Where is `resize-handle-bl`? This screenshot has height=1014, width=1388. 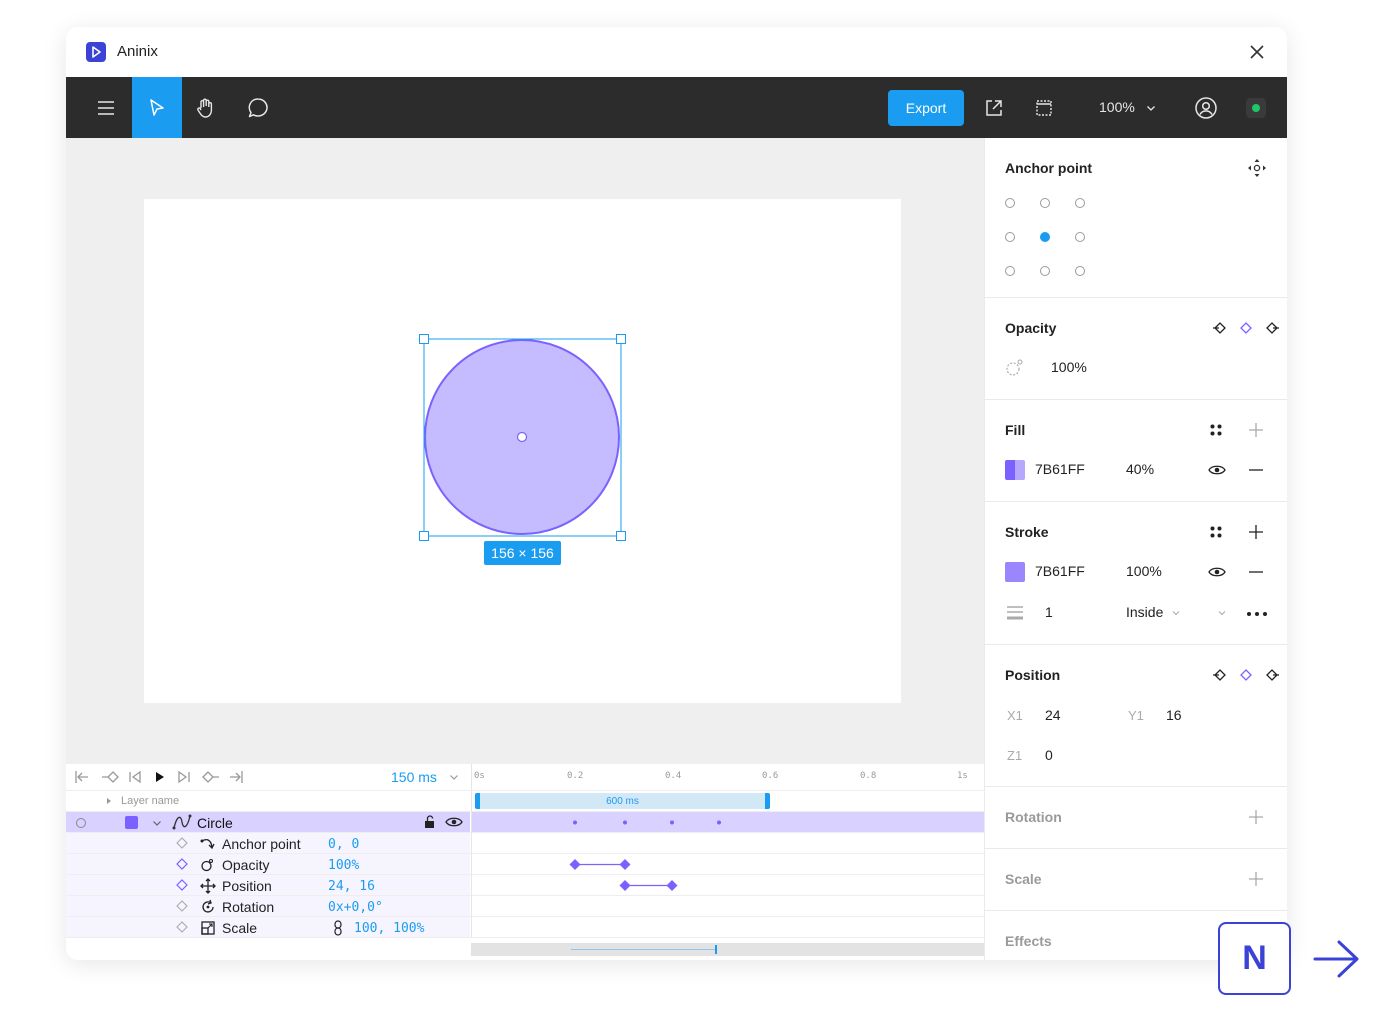 resize-handle-bl is located at coordinates (424, 536).